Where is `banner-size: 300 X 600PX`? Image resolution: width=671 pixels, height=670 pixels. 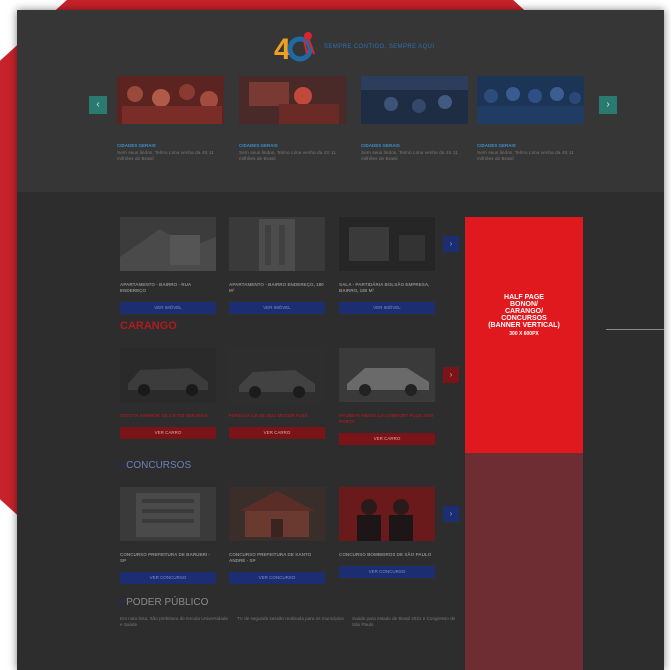 banner-size: 300 X 600PX is located at coordinates (524, 334).